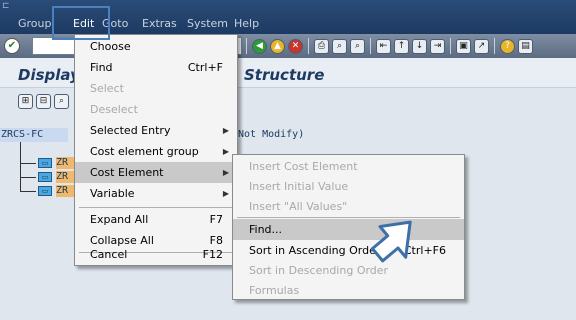  Describe the element at coordinates (437, 46) in the screenshot. I see `last-page-icon: ⇥` at that location.